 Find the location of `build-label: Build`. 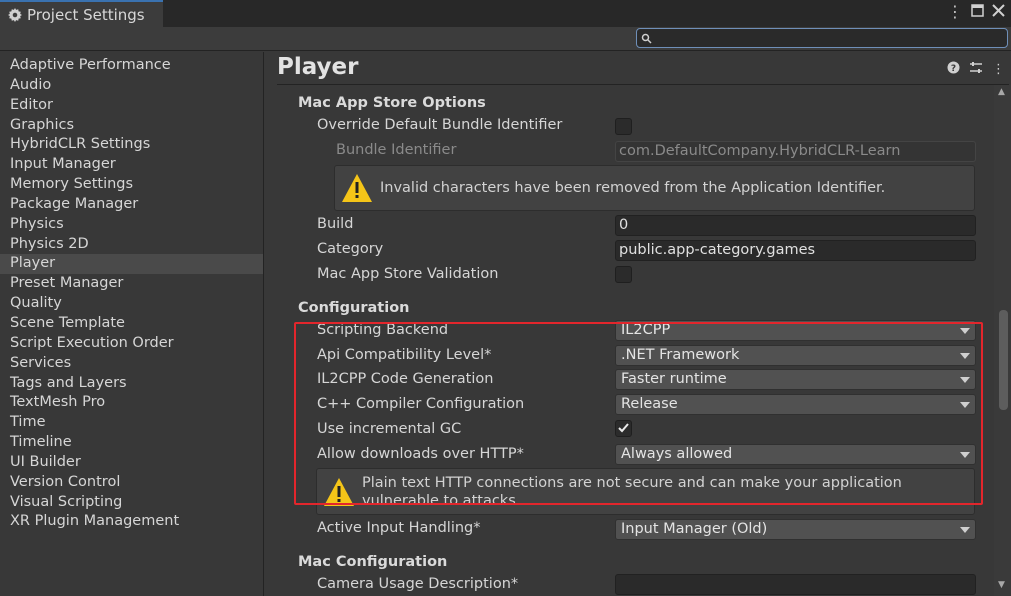

build-label: Build is located at coordinates (335, 224).